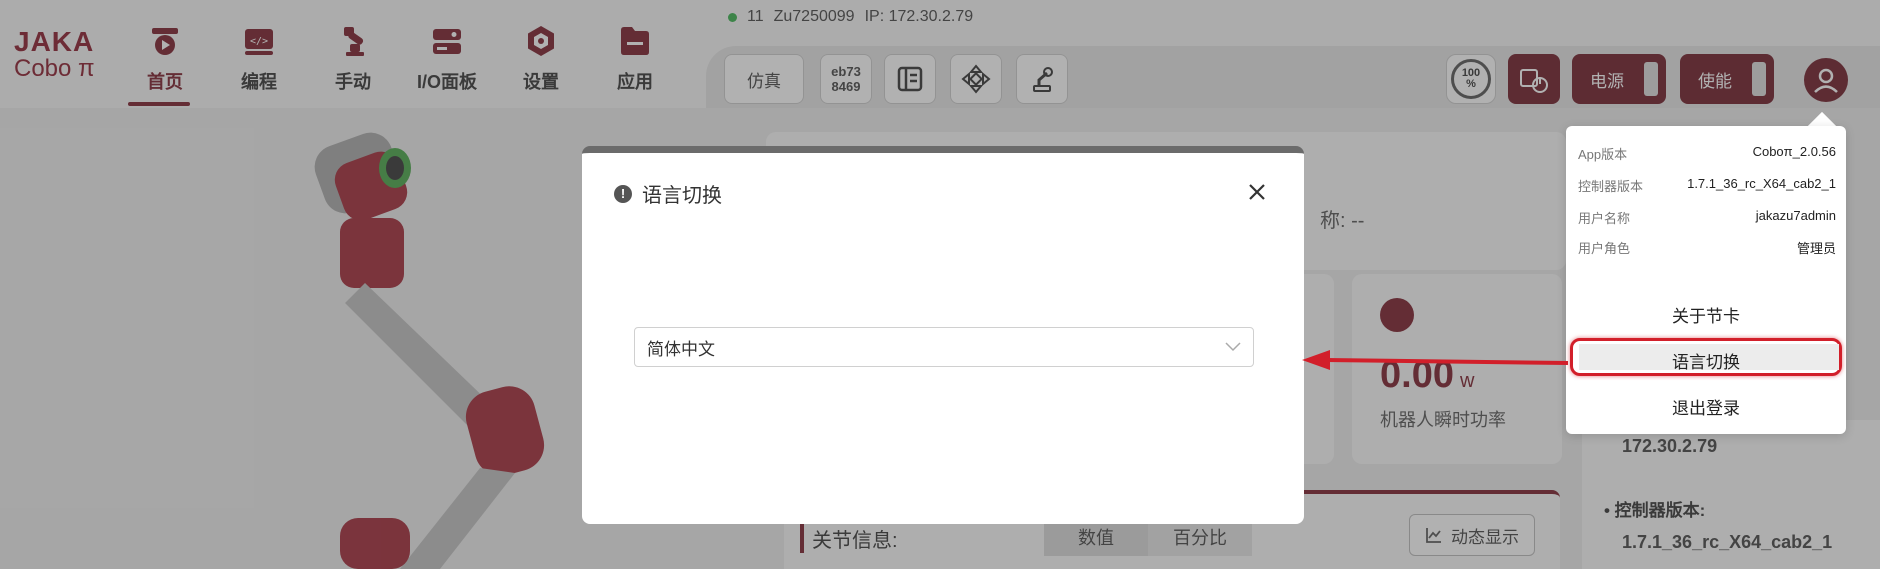 Image resolution: width=1880 pixels, height=569 pixels. I want to click on app-version-row: App版本 Coboπ_2.0.56, so click(1707, 153).